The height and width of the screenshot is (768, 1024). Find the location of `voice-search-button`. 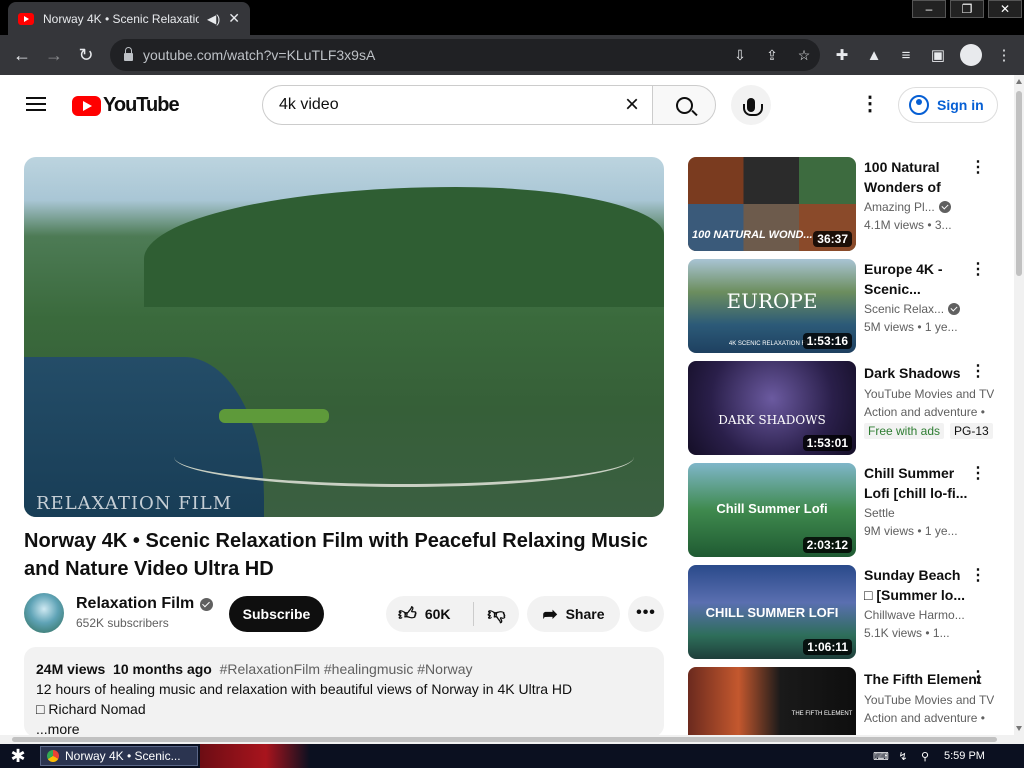

voice-search-button is located at coordinates (751, 105).